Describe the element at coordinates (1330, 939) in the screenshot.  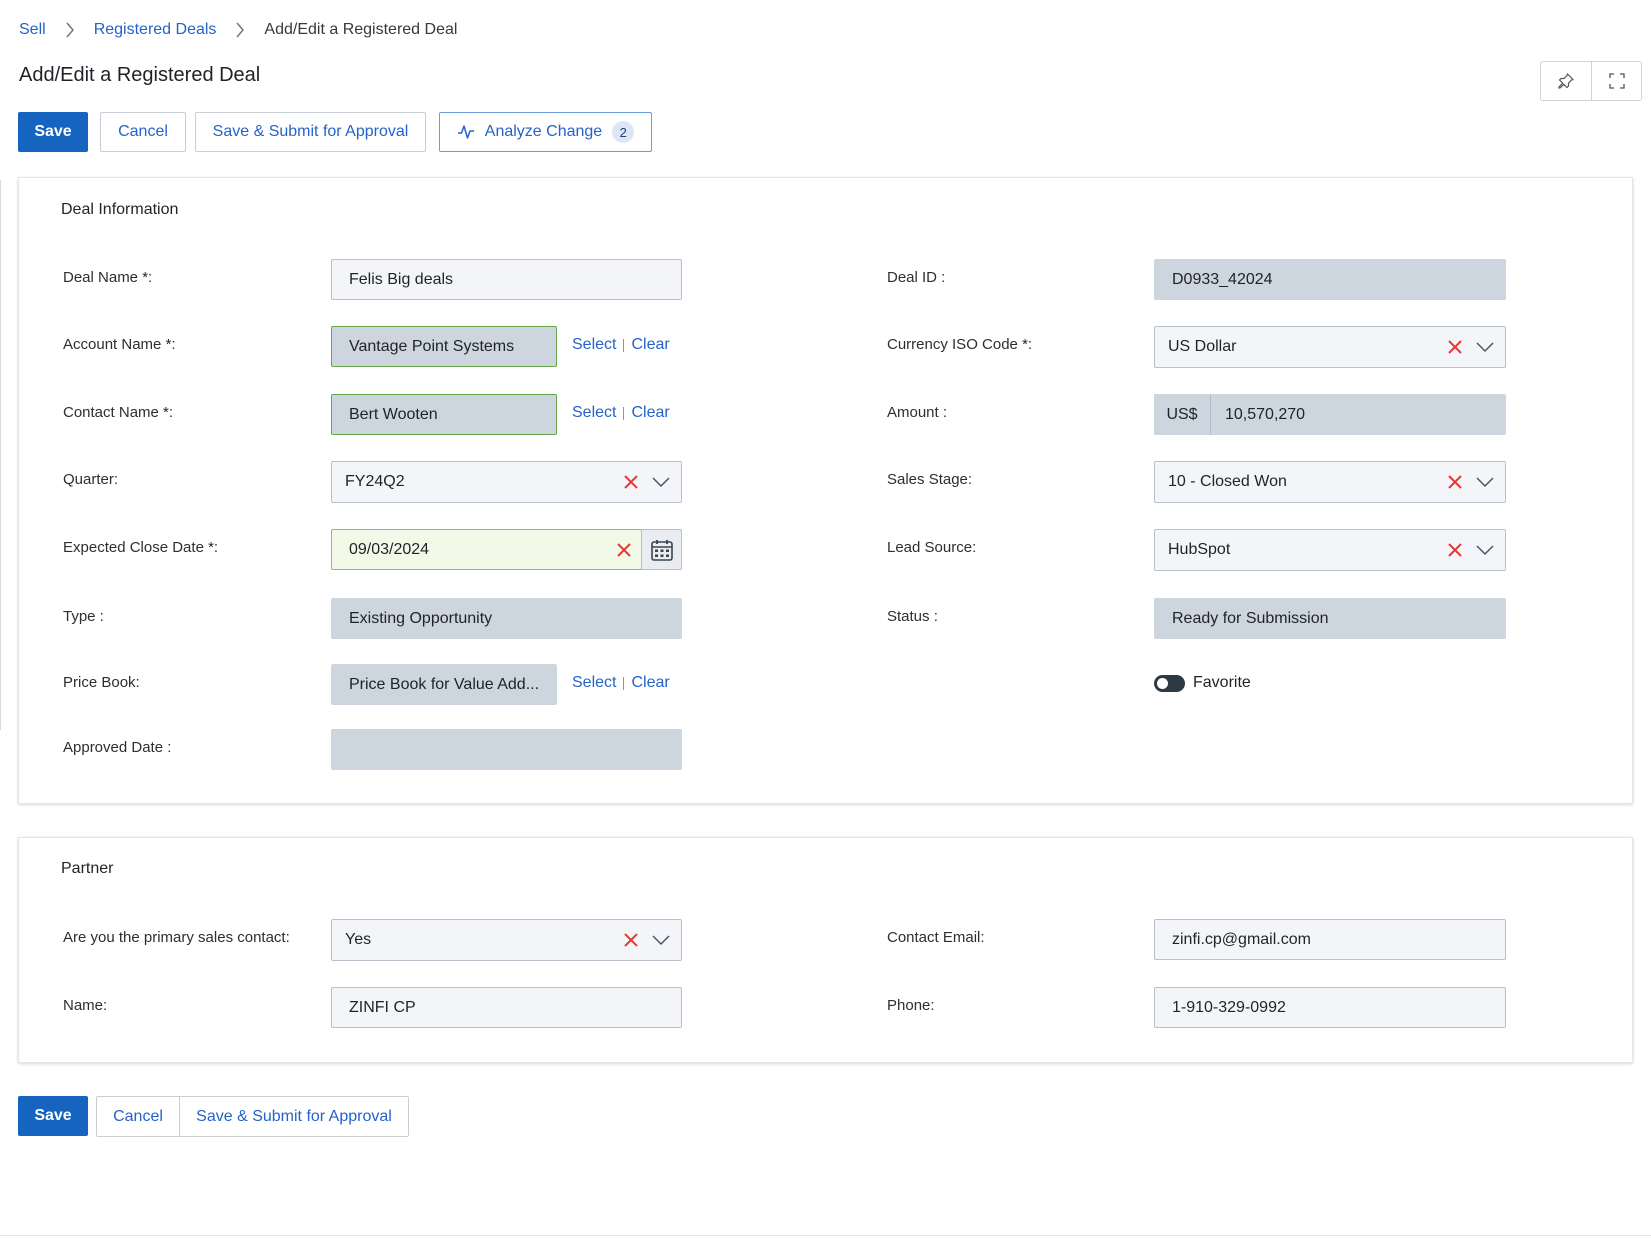
I see `contact-email-input: zinfi.cp@gmail.com` at that location.